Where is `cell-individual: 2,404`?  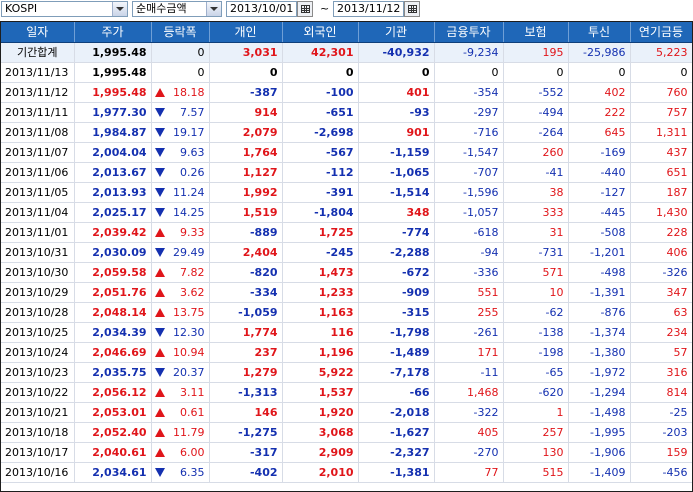 cell-individual: 2,404 is located at coordinates (246, 252).